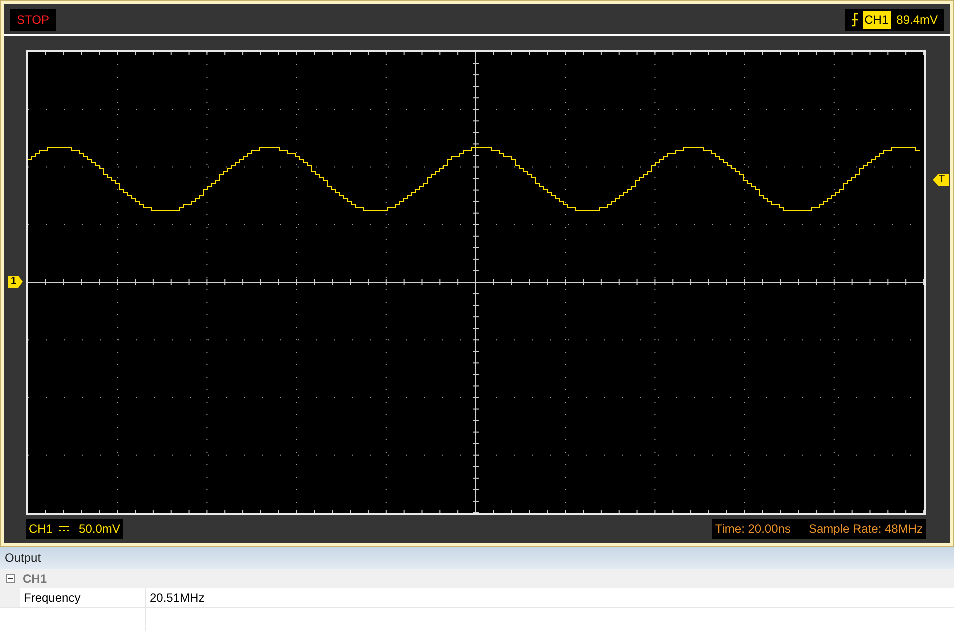  I want to click on trigger-marker: T, so click(941, 180).